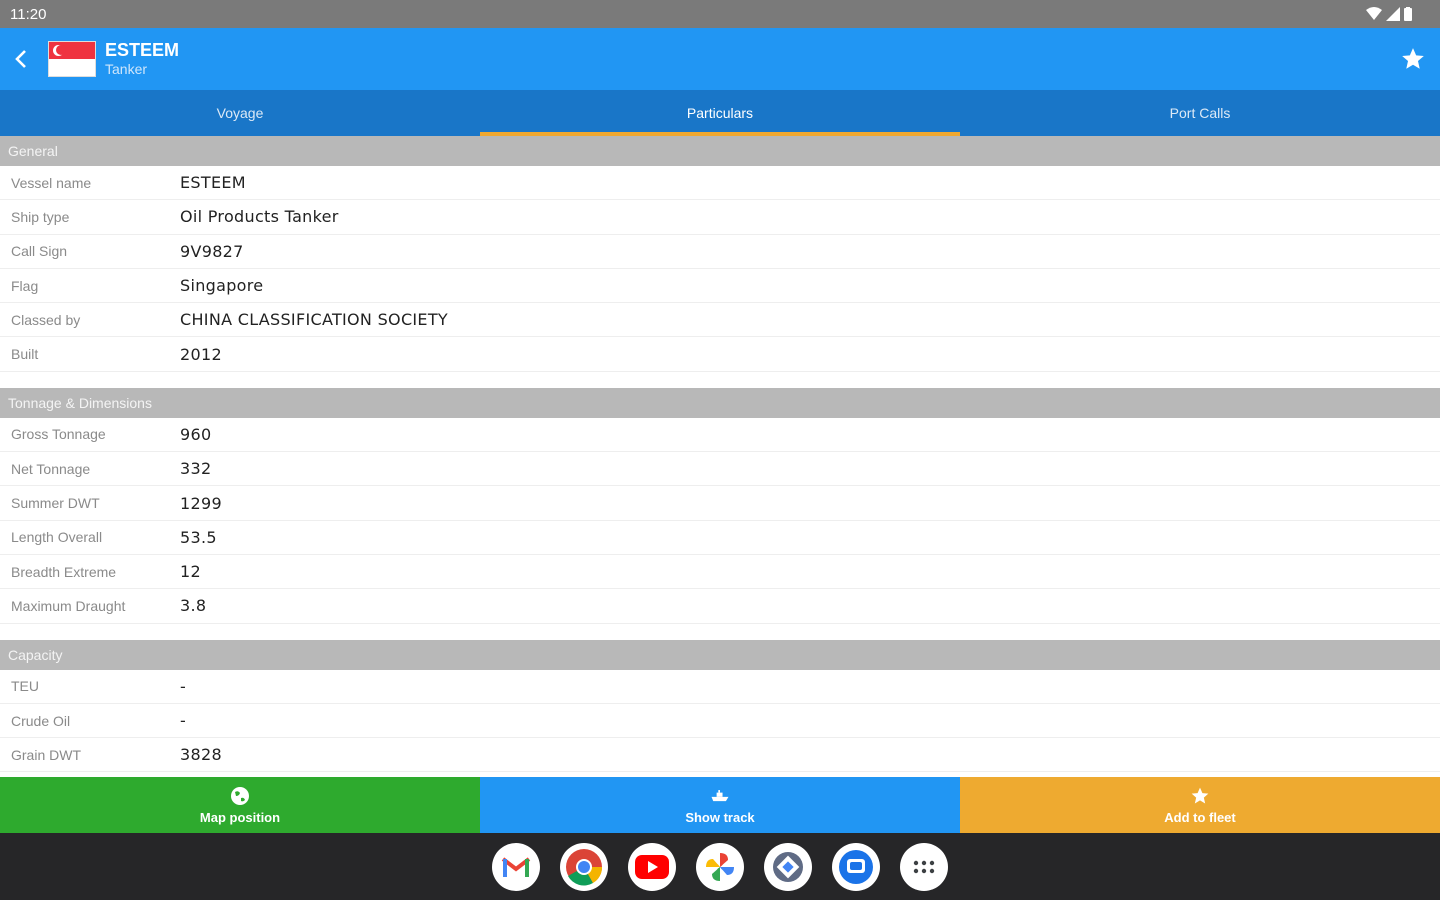 The width and height of the screenshot is (1440, 900). What do you see at coordinates (39, 251) in the screenshot?
I see `row-label: Call Sign` at bounding box center [39, 251].